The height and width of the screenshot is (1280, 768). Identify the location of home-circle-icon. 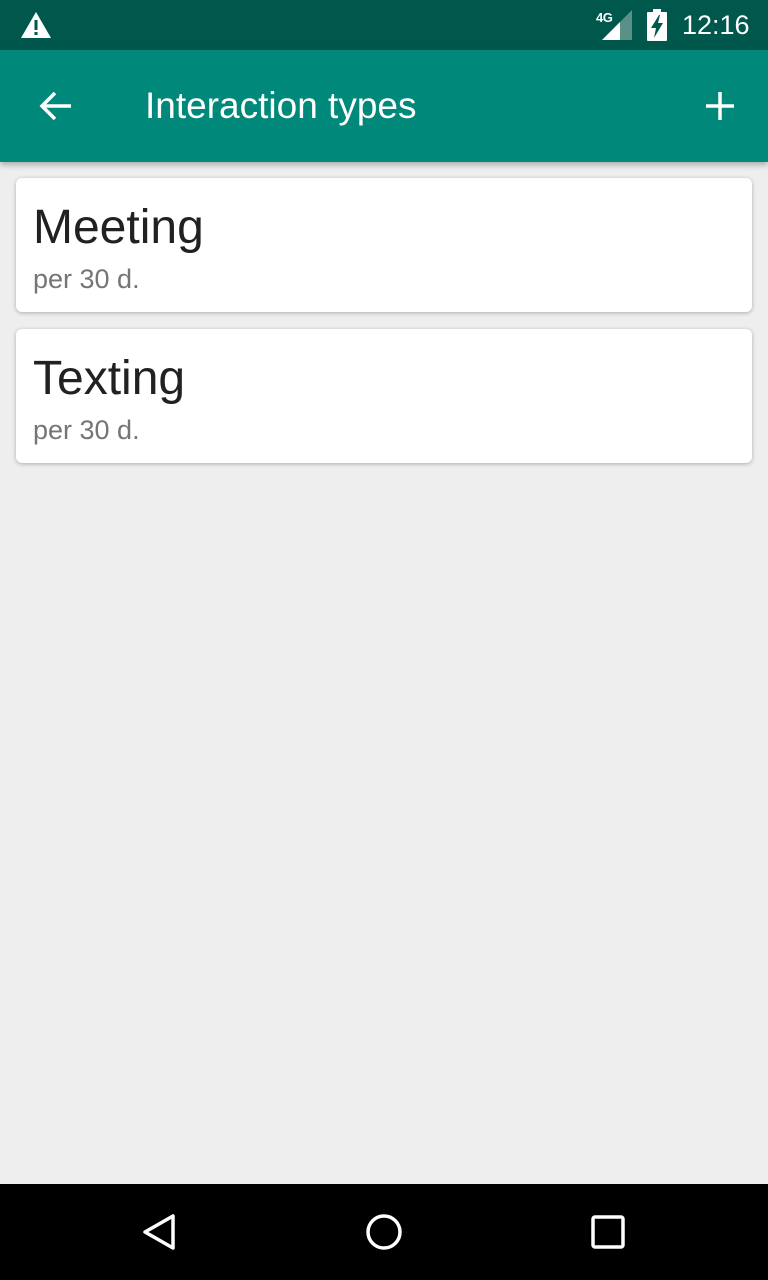
(384, 1232).